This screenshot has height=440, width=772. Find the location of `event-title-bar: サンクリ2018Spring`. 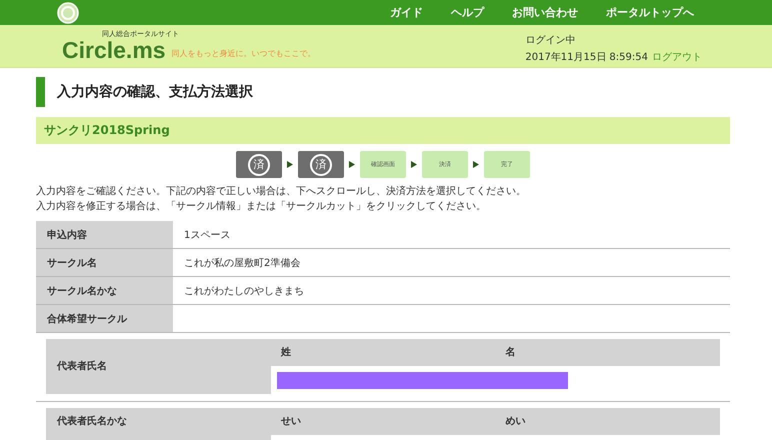

event-title-bar: サンクリ2018Spring is located at coordinates (383, 130).